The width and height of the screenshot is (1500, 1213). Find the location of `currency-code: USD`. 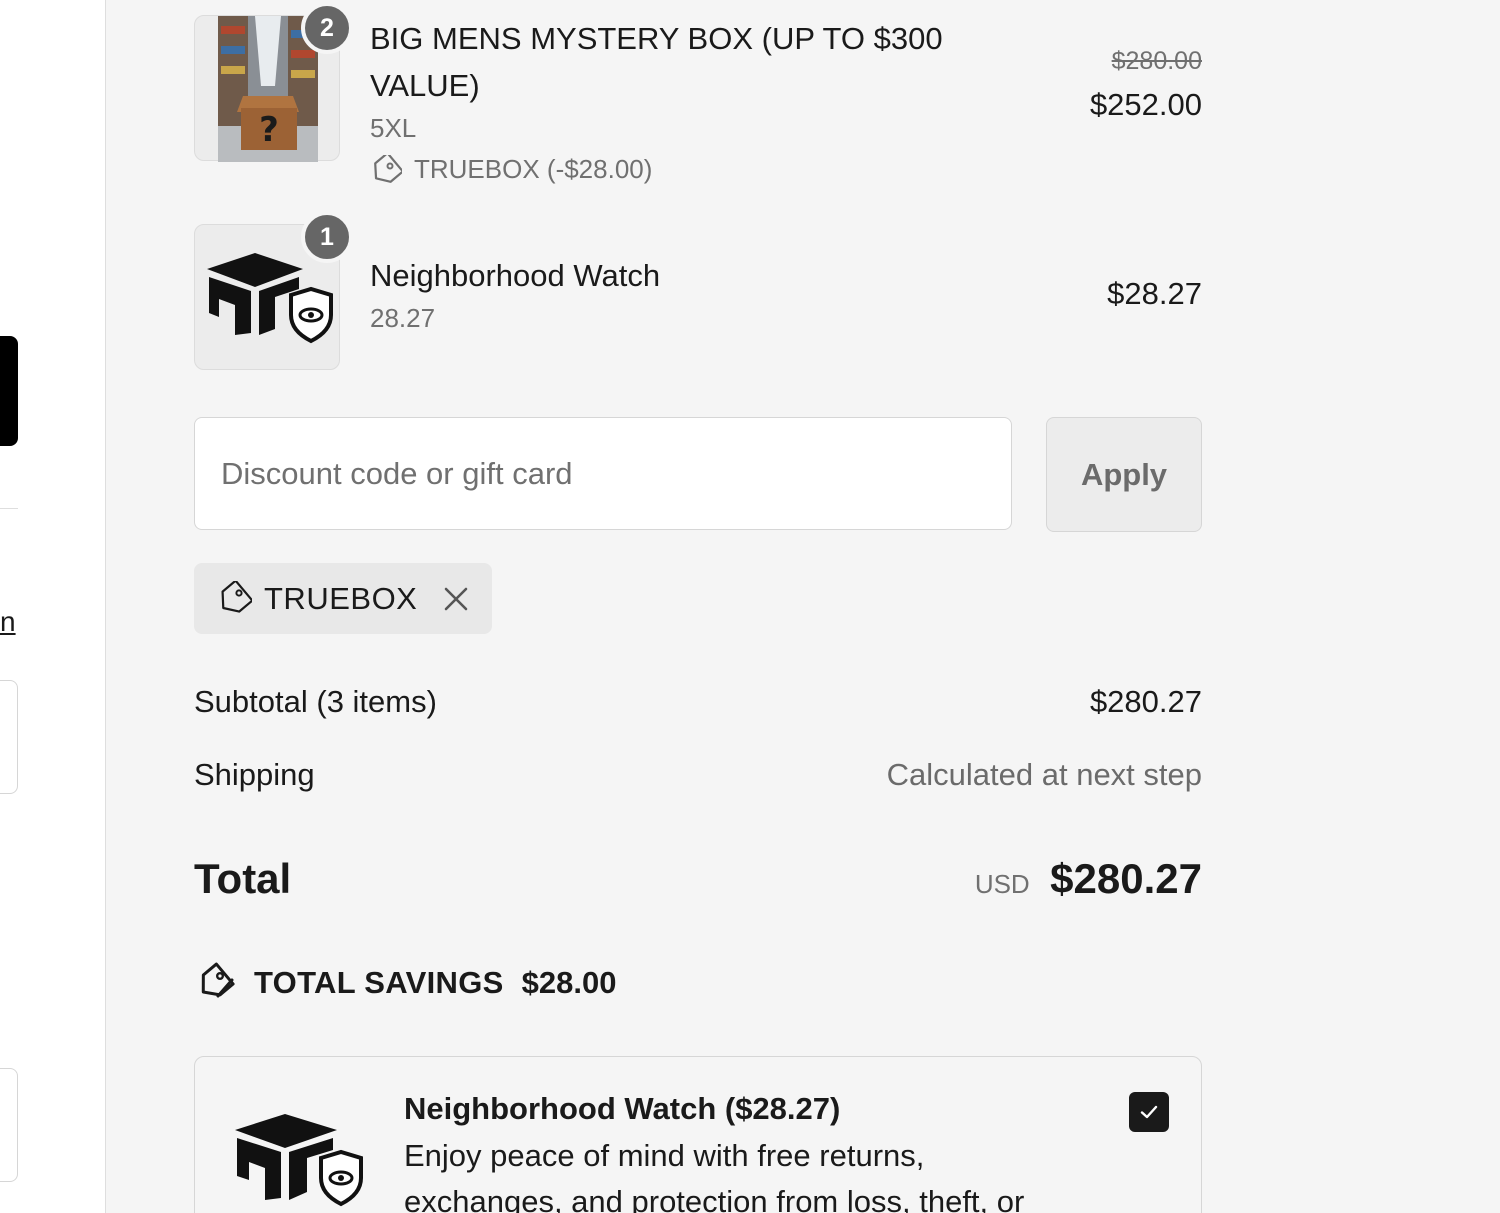

currency-code: USD is located at coordinates (1002, 884).